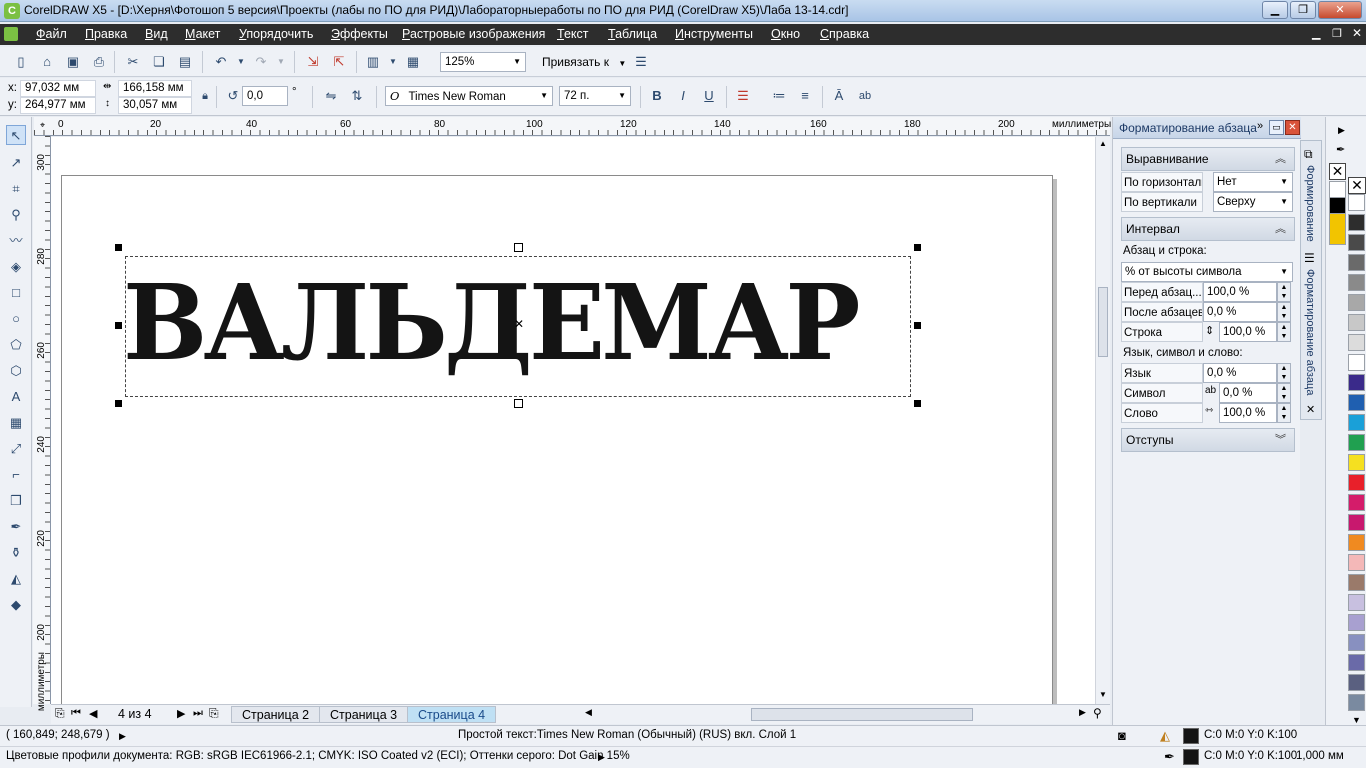 Image resolution: width=1366 pixels, height=768 pixels. I want to click on text-tool-icon: A, so click(16, 397).